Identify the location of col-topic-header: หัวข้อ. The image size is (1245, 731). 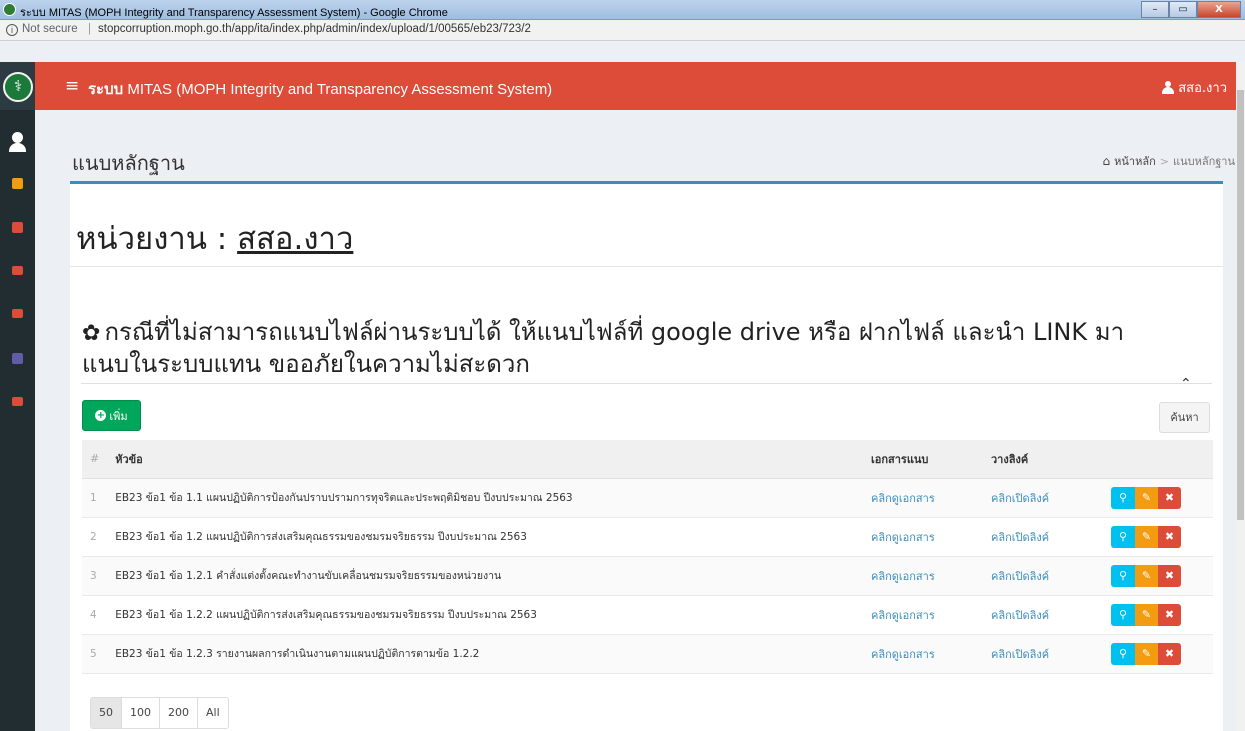
(485, 459).